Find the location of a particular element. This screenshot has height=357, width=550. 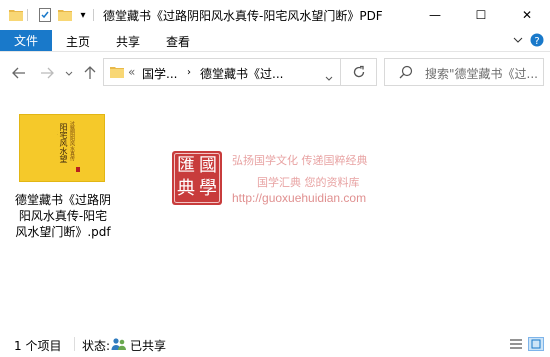

minimize-button: — is located at coordinates (435, 15).